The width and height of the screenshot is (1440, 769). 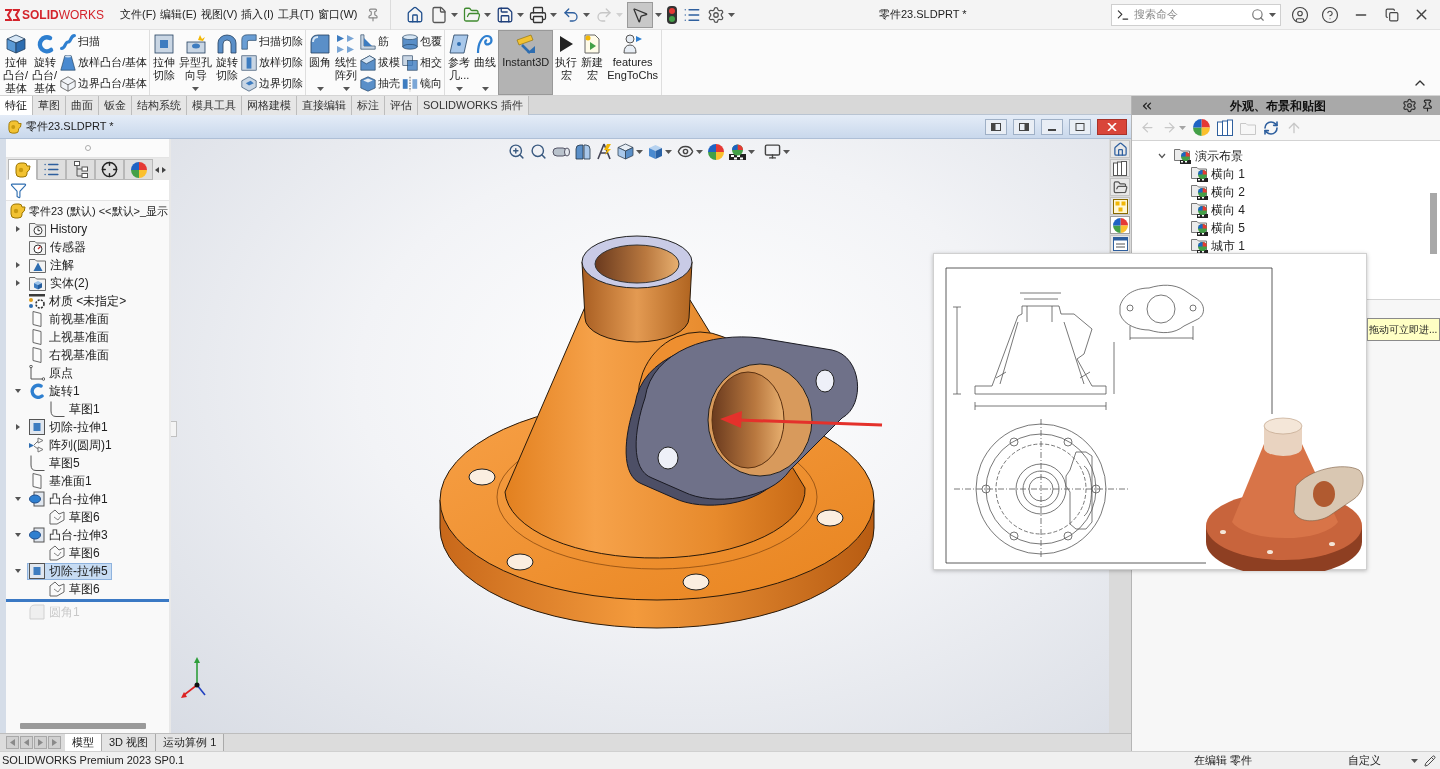 I want to click on mirror-icon, so click(x=410, y=83).